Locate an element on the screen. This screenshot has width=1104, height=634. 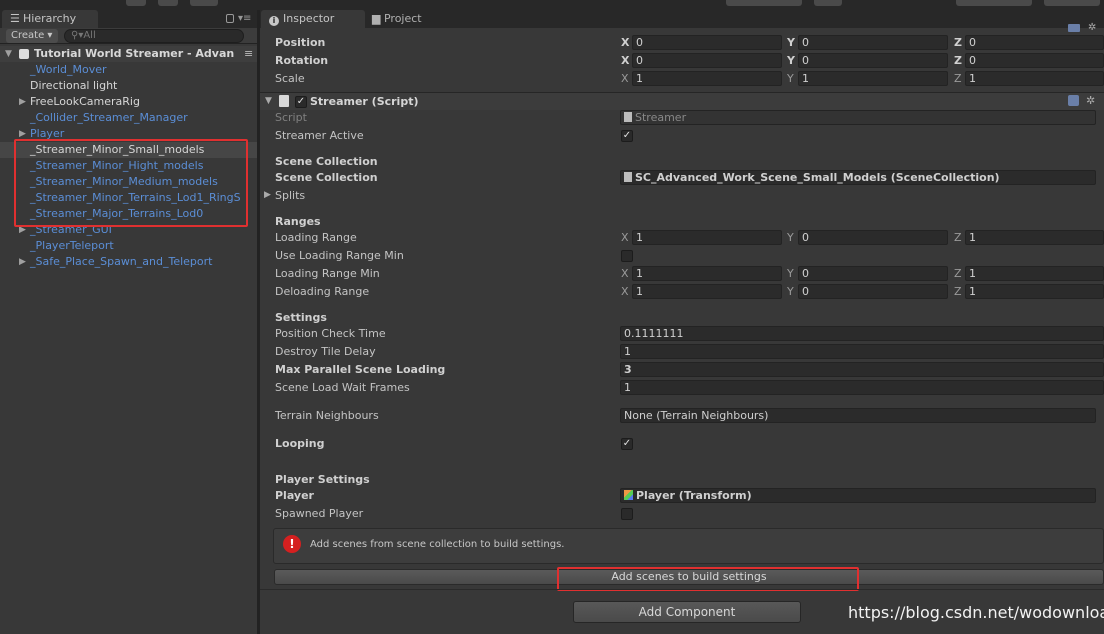
settings-gear-icon: ✲ is located at coordinates (1092, 28).